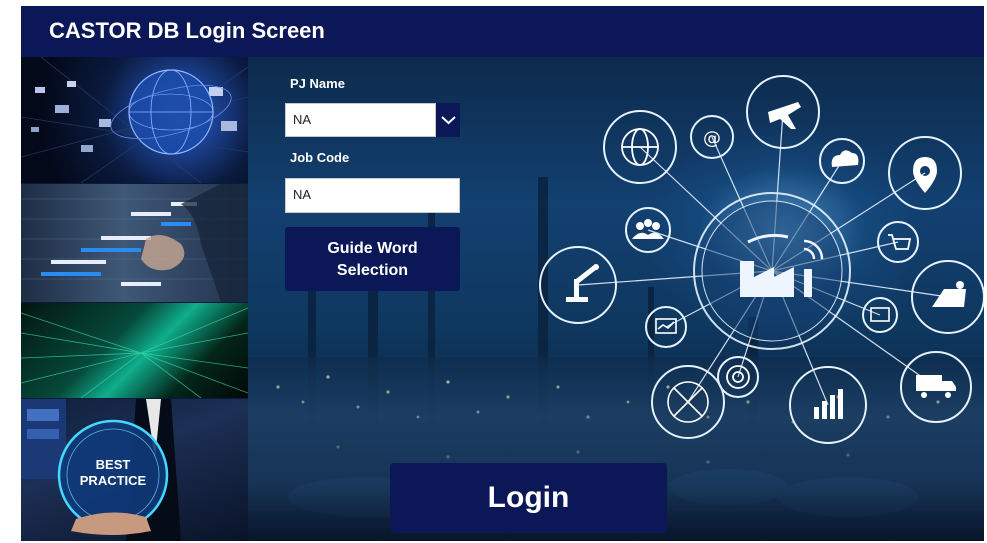 The height and width of the screenshot is (543, 987). I want to click on truck-icon, so click(936, 386).